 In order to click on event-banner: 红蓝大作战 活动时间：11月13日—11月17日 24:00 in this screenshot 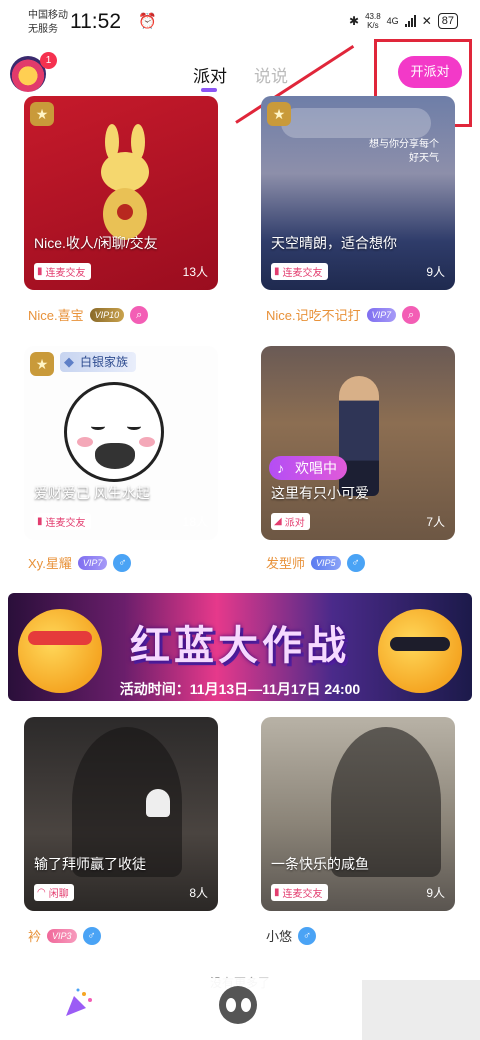, I will do `click(240, 647)`.